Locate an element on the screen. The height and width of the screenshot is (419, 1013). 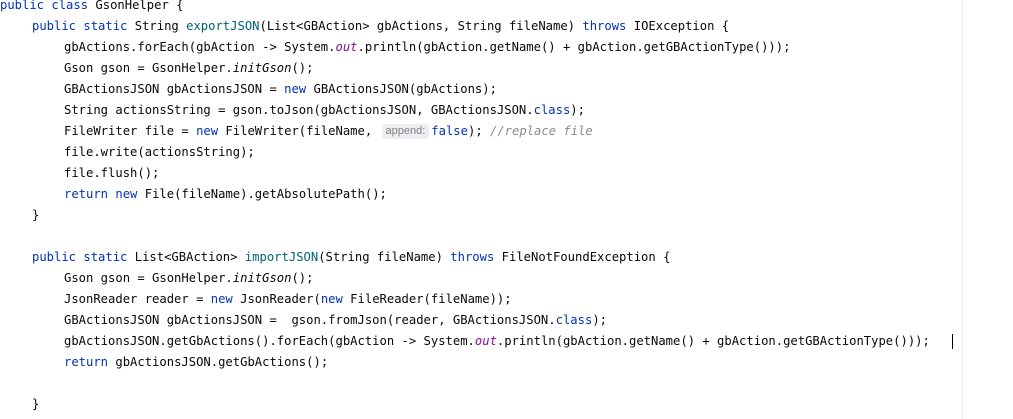
code-line-class-declaration: public class GsonHelper { is located at coordinates (91, 8).